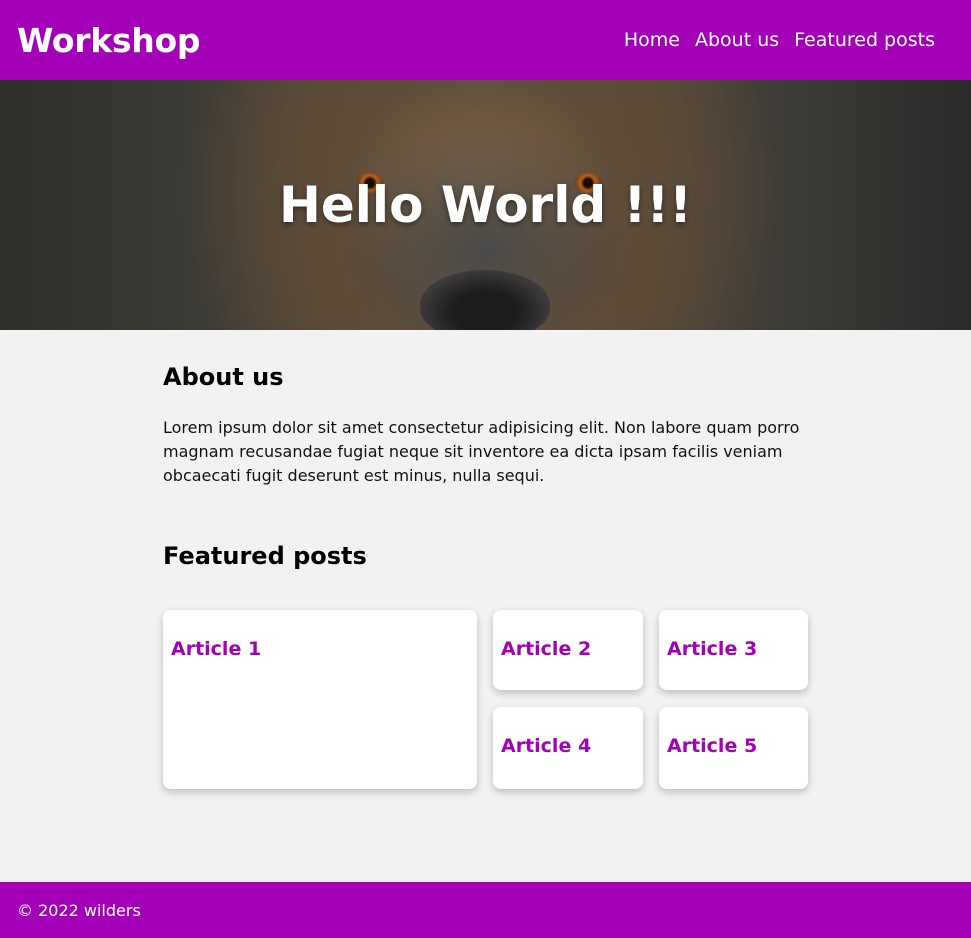  Describe the element at coordinates (864, 40) in the screenshot. I see `nav-link-featured-posts: Featured posts` at that location.